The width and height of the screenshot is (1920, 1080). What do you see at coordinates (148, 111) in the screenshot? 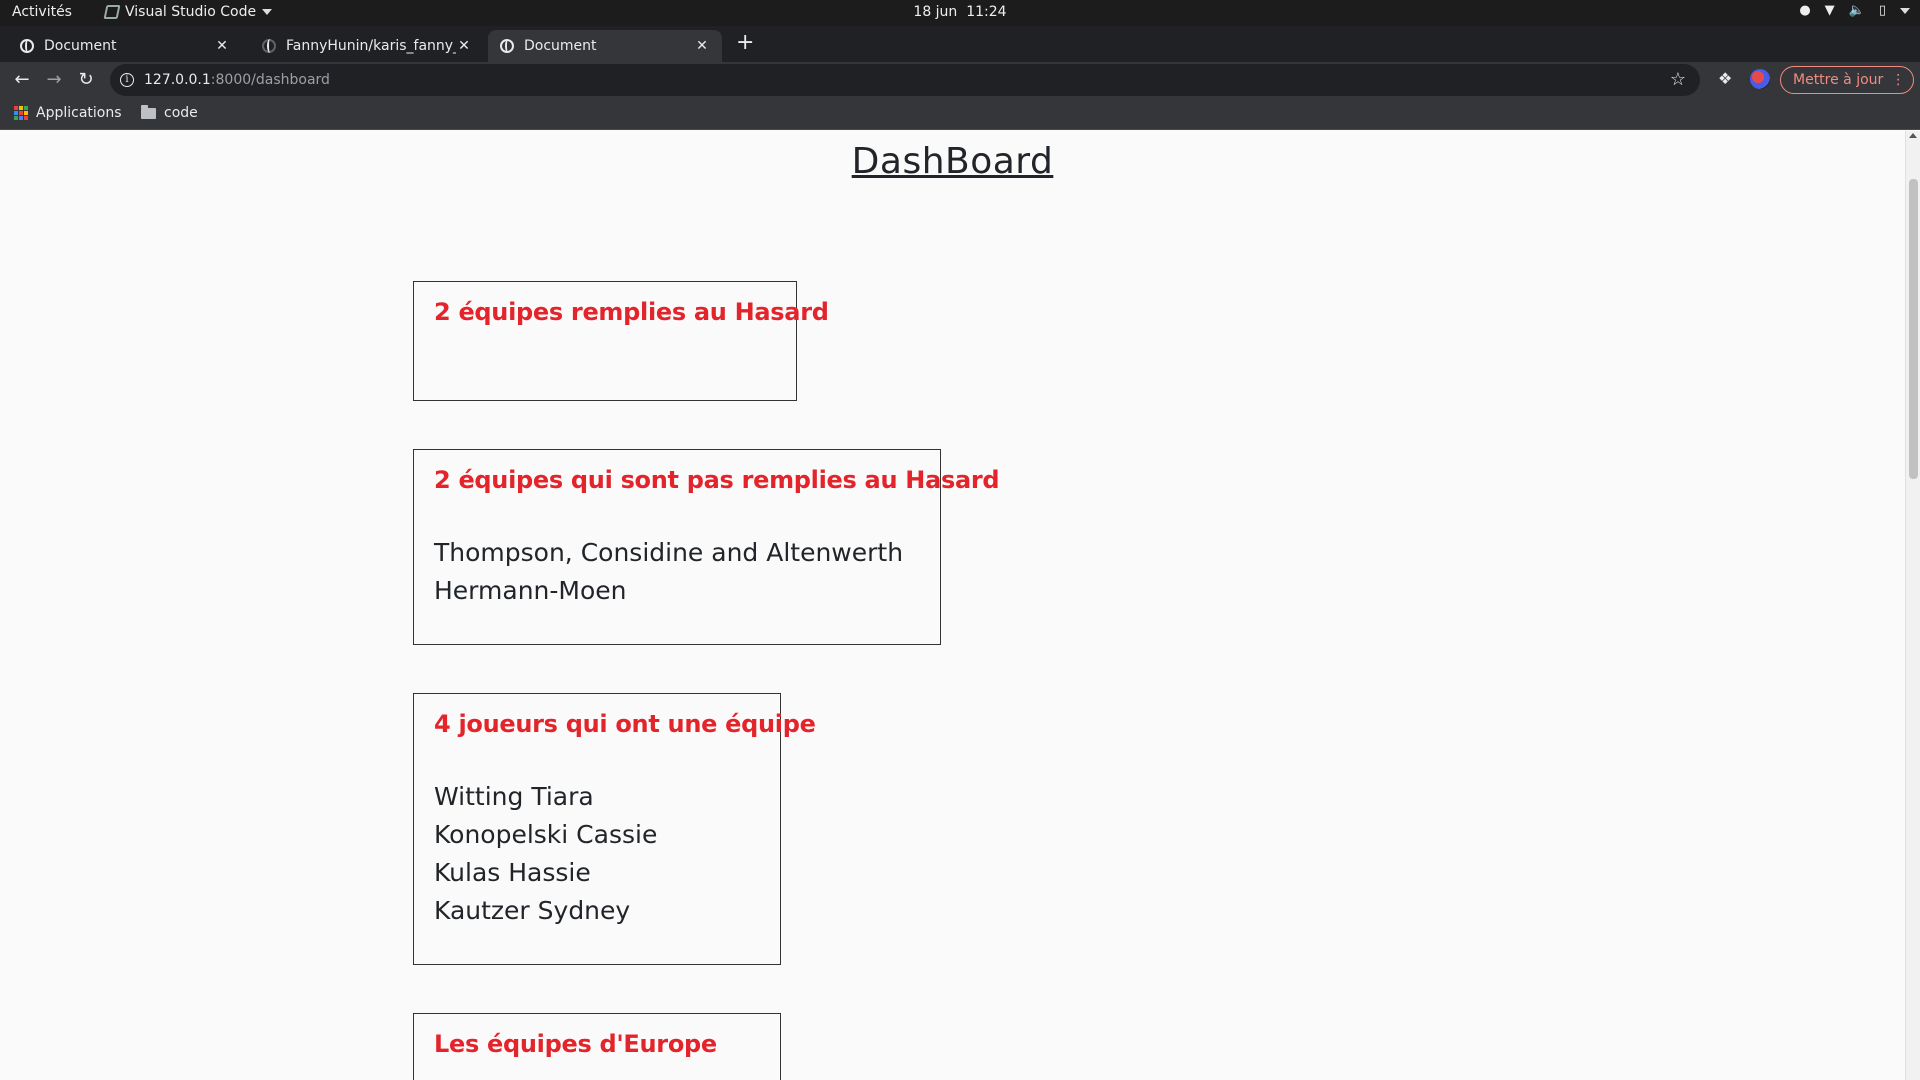
I see `folder-icon` at bounding box center [148, 111].